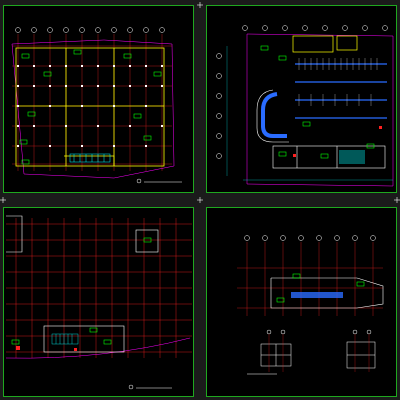 This screenshot has width=400, height=400. I want to click on crop-mark-right, so click(397, 200).